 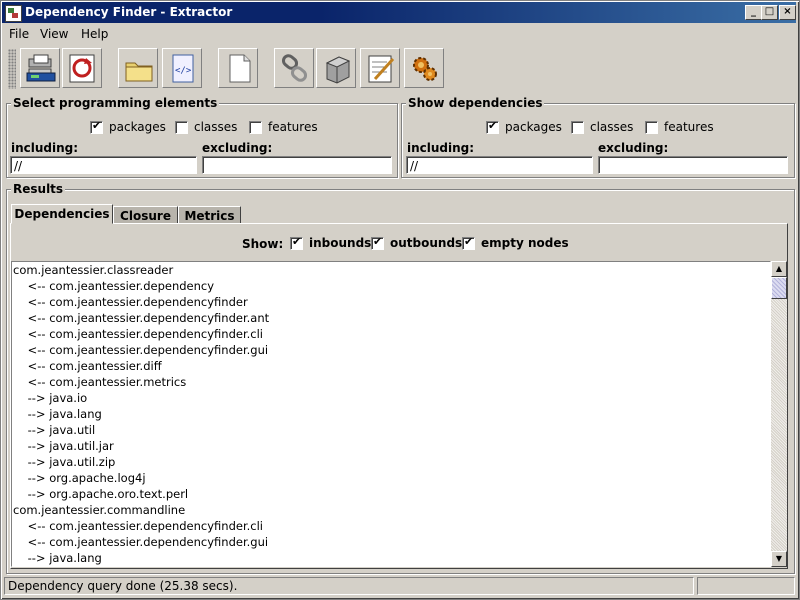 What do you see at coordinates (525, 243) in the screenshot?
I see `checkbox-label: empty nodes` at bounding box center [525, 243].